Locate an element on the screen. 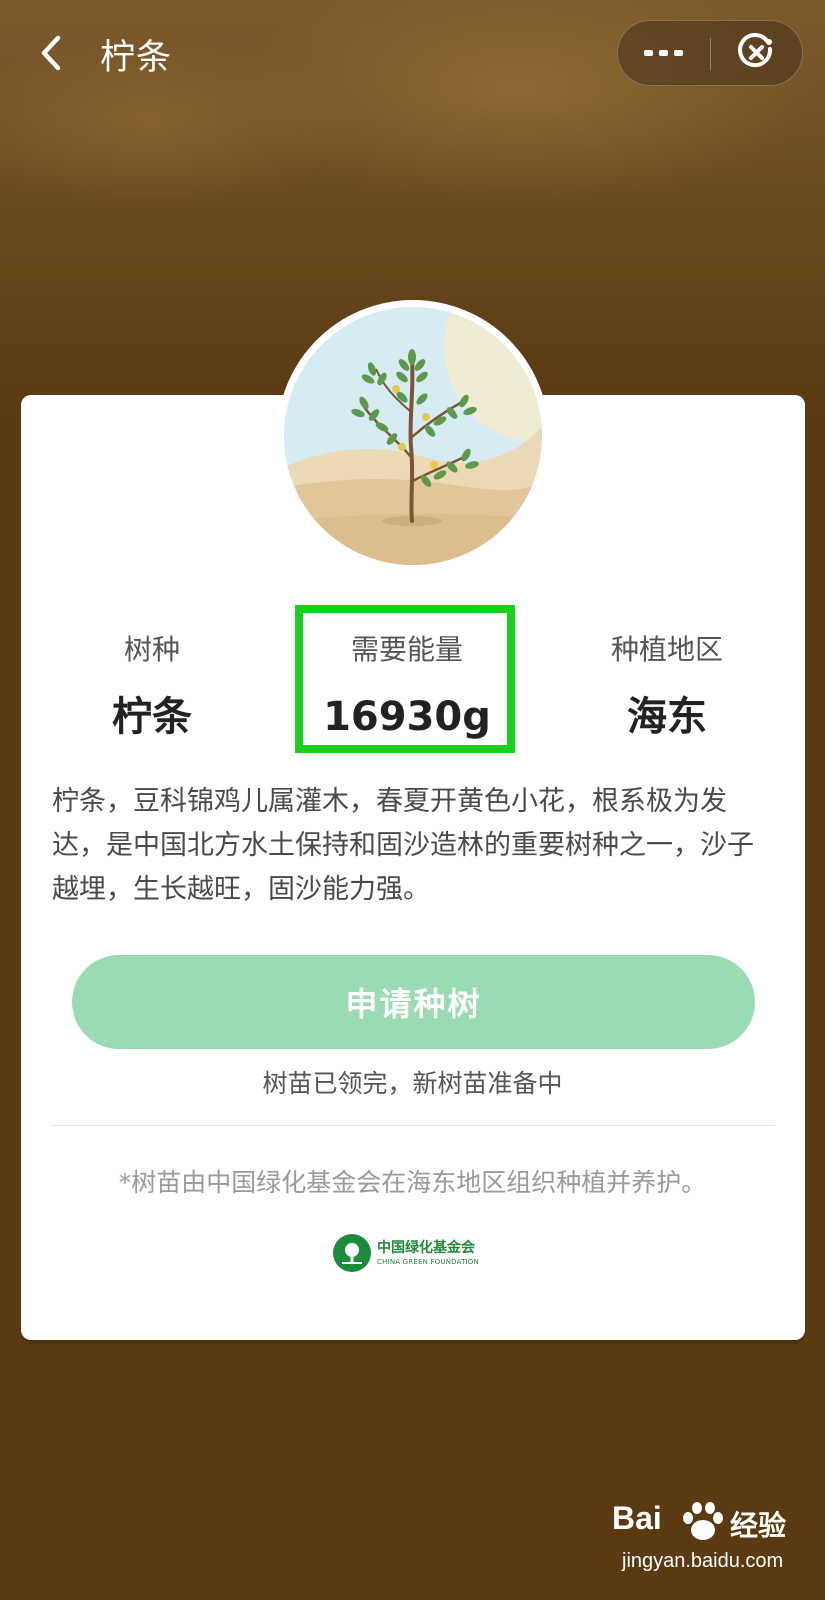 This screenshot has width=825, height=1600. china-green-foundation-logo: 中国绿化基金会 CHINA GREEN FOUNDATION is located at coordinates (414, 1253).